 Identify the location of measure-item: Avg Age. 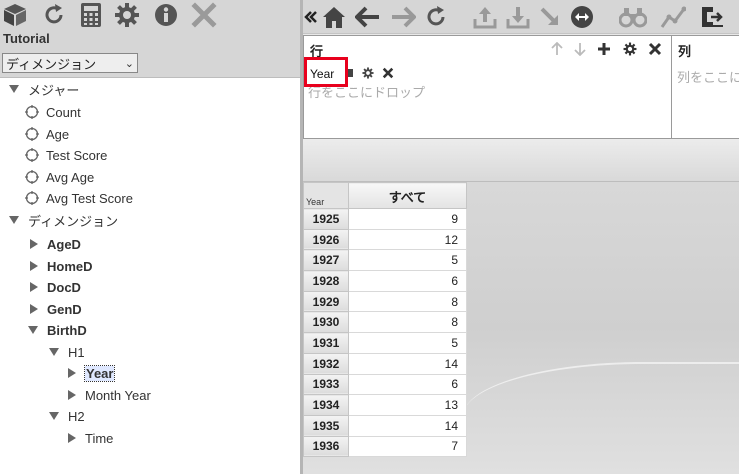
(59, 177).